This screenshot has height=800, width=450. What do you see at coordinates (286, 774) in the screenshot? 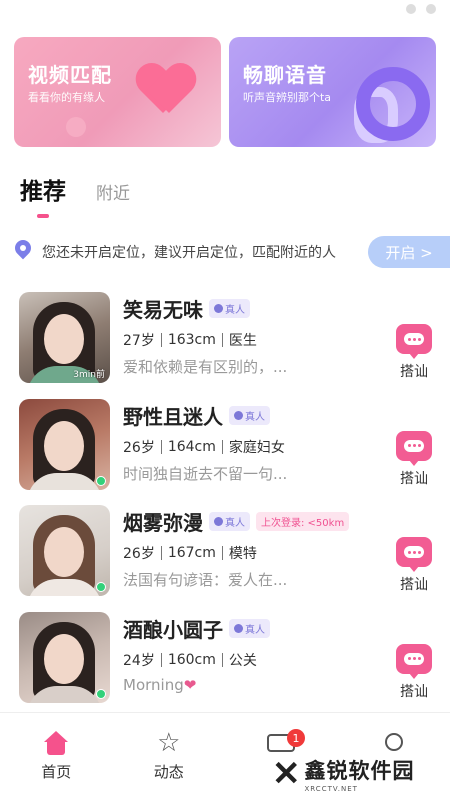
I see `watermark-logo-icon: ✕` at bounding box center [286, 774].